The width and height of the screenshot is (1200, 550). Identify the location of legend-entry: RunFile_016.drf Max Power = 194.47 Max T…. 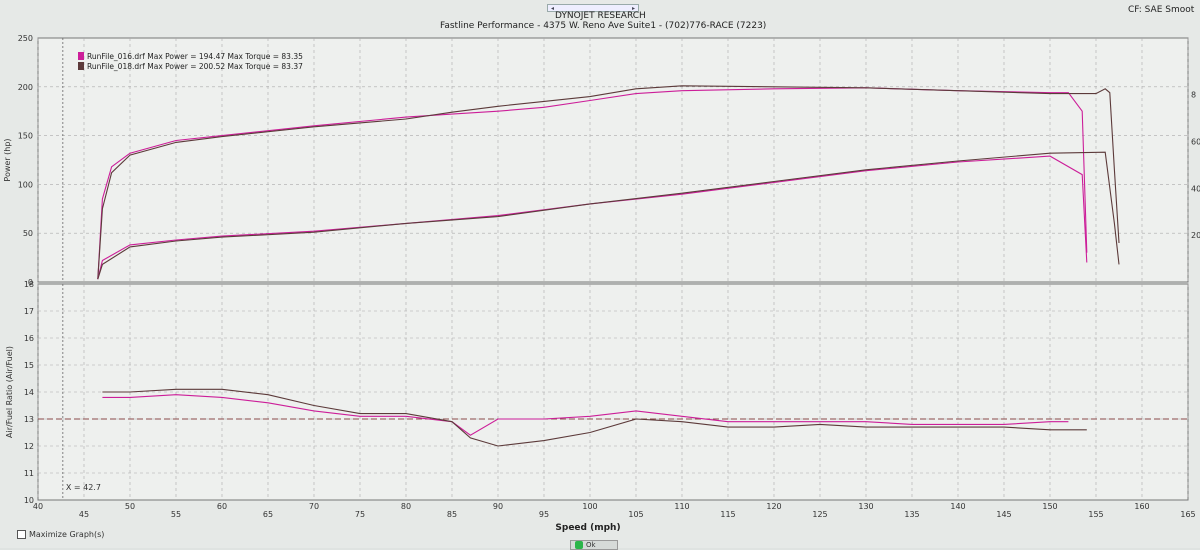
(195, 56).